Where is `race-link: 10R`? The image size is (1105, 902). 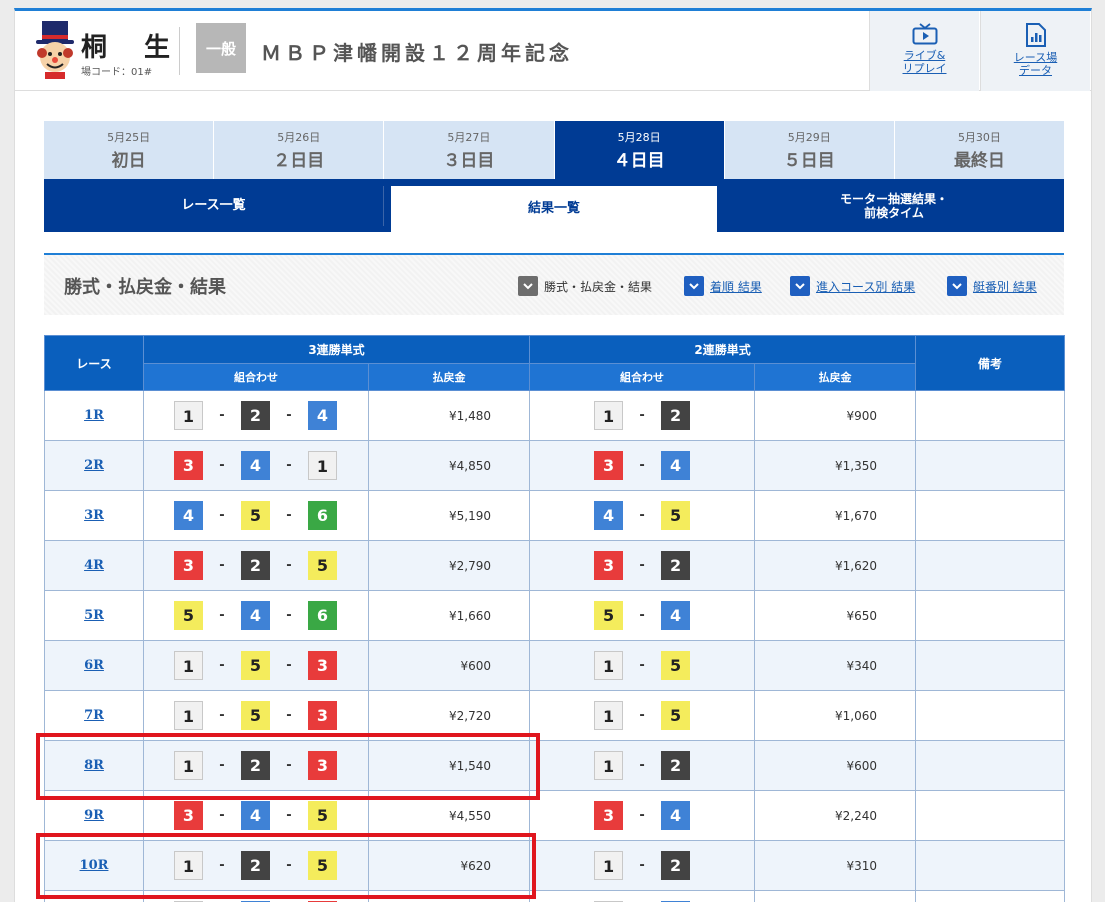
race-link: 10R is located at coordinates (94, 865).